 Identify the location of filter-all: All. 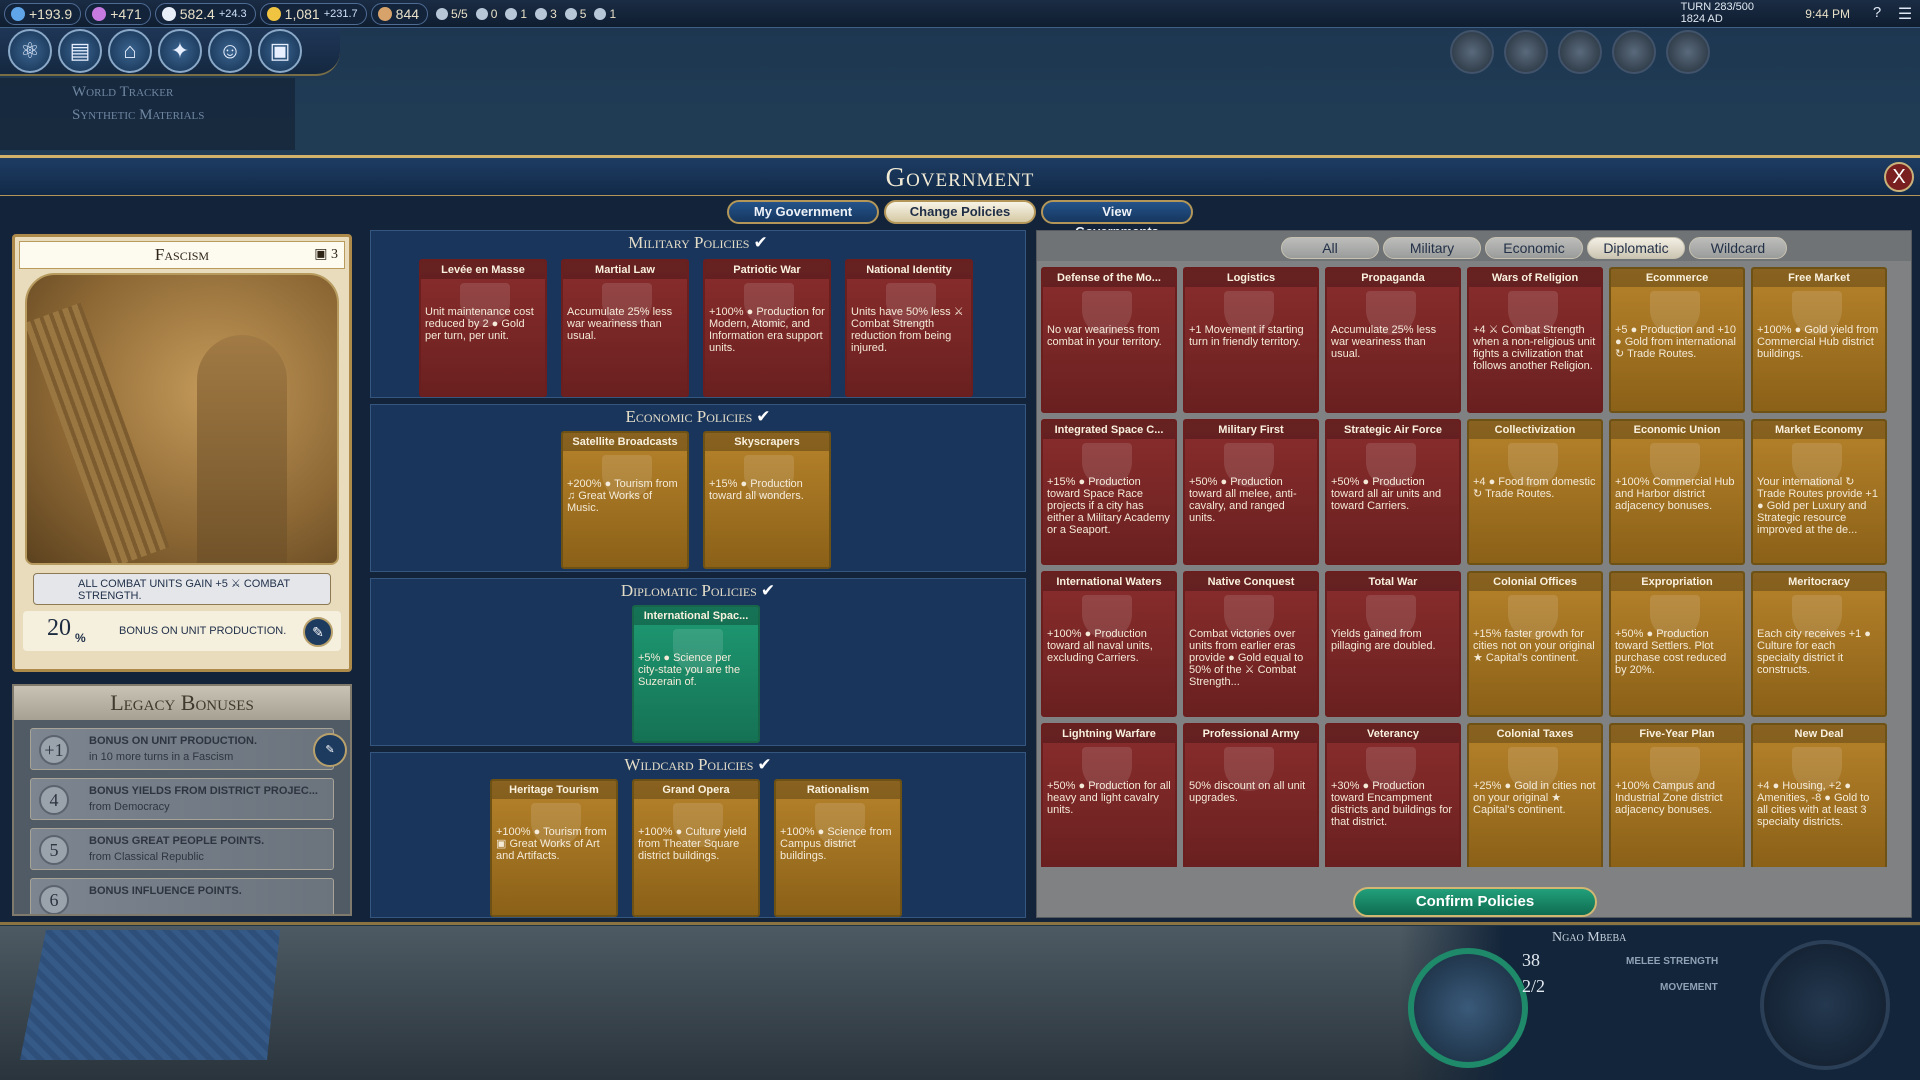
(1330, 248).